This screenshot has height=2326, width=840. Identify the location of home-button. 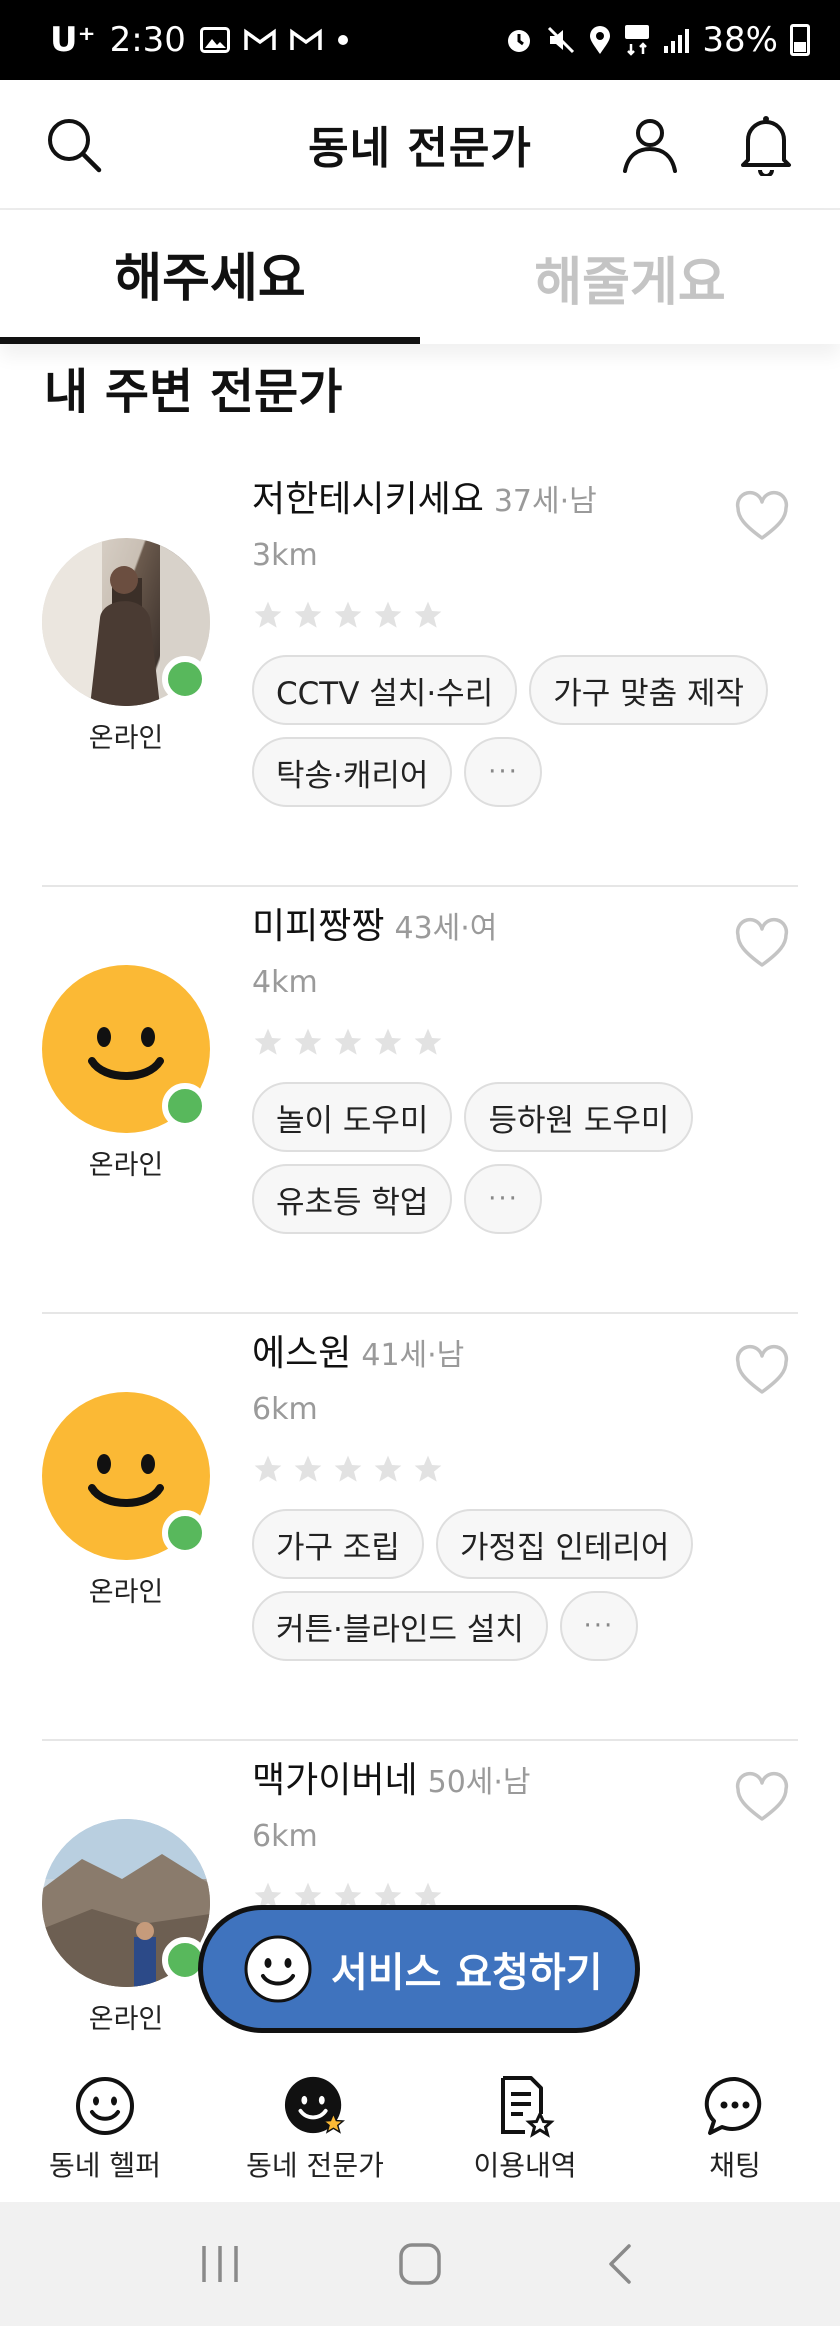
(420, 2264).